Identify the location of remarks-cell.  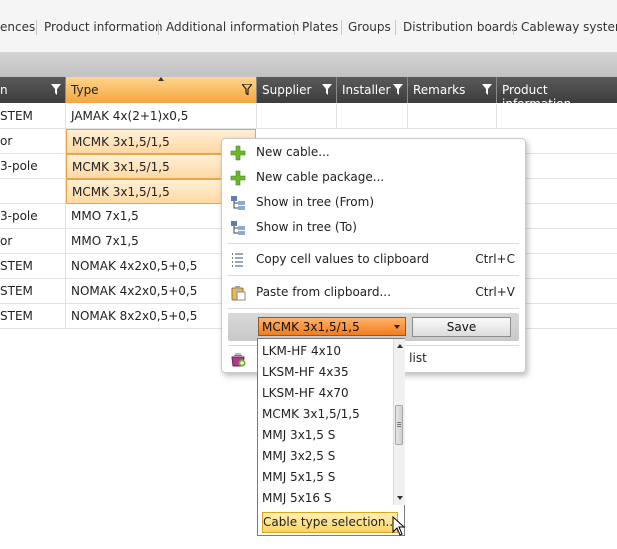
(452, 116).